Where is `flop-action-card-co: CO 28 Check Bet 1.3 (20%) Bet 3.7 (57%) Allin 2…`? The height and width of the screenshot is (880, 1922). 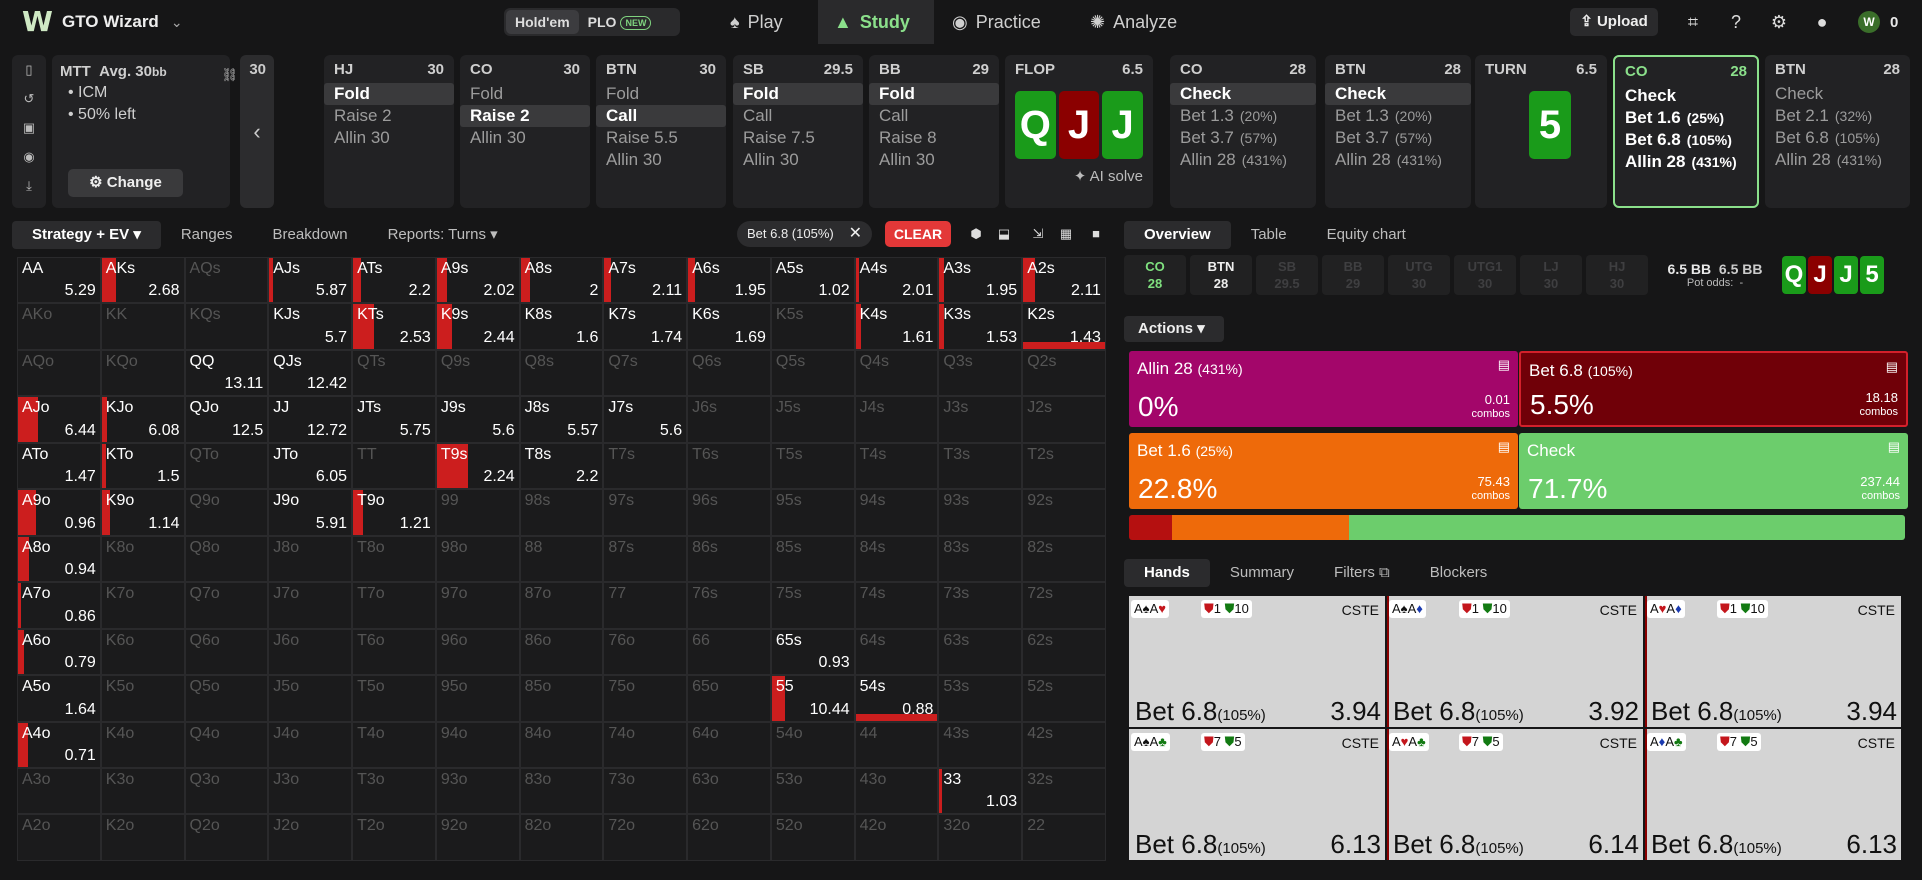
flop-action-card-co: CO 28 Check Bet 1.3 (20%) Bet 3.7 (57%) Allin 2… is located at coordinates (1243, 131).